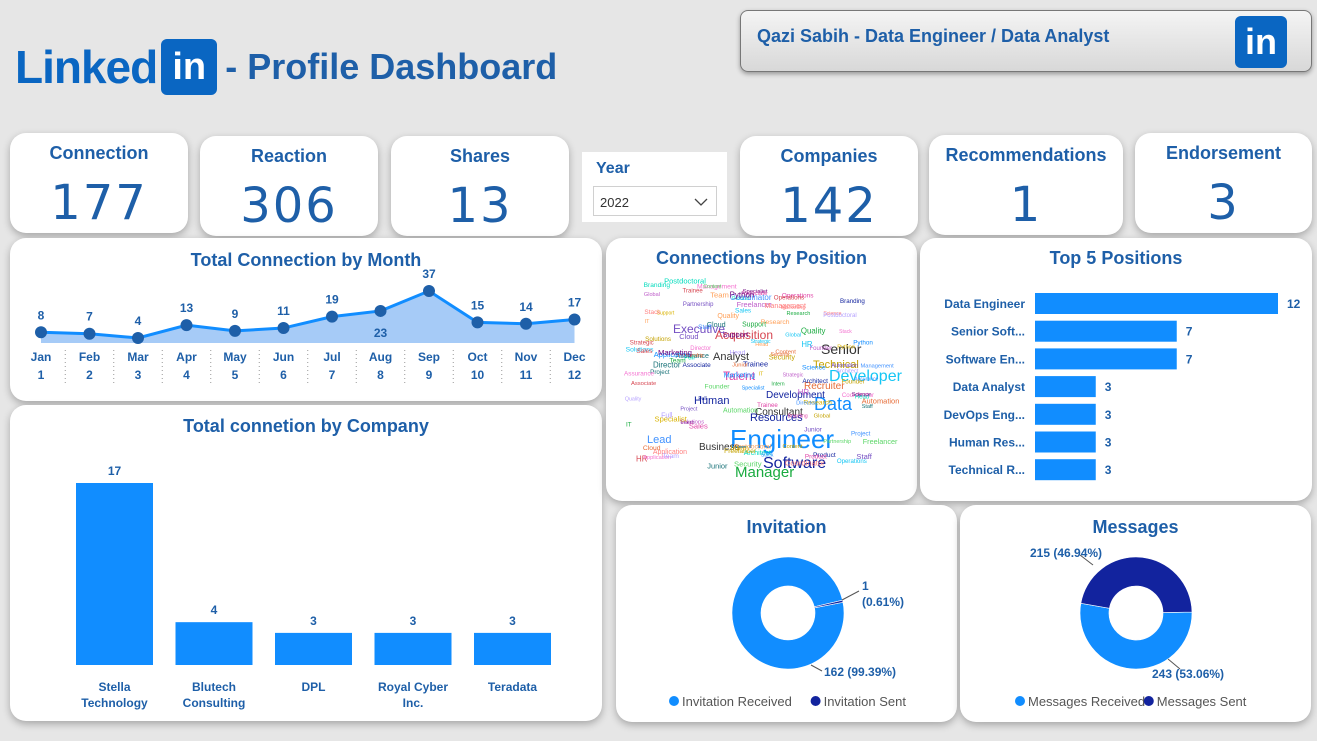 This screenshot has height=741, width=1317. What do you see at coordinates (1261, 42) in the screenshot?
I see `linkedin-profile-icon: in` at bounding box center [1261, 42].